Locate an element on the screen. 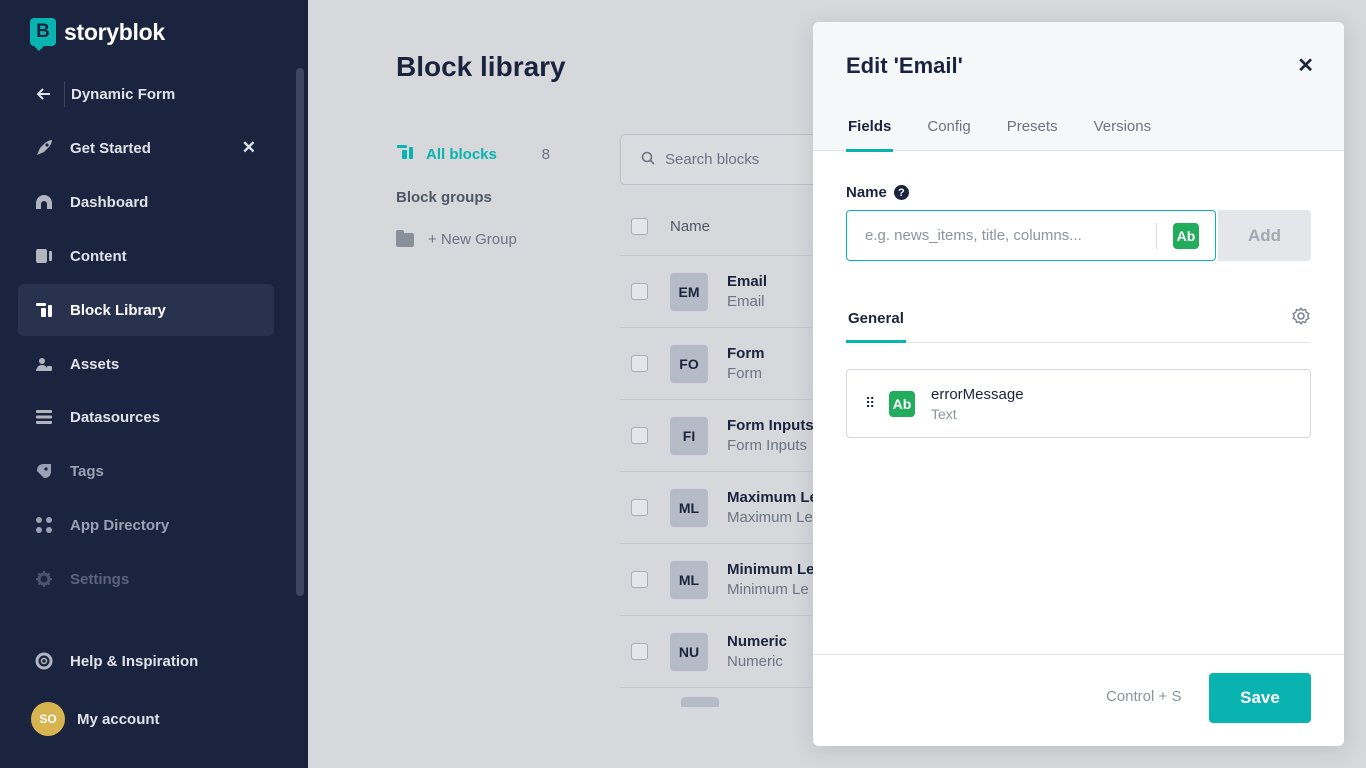 The image size is (1366, 768). field-name-input-wrapper: Ab is located at coordinates (1031, 235).